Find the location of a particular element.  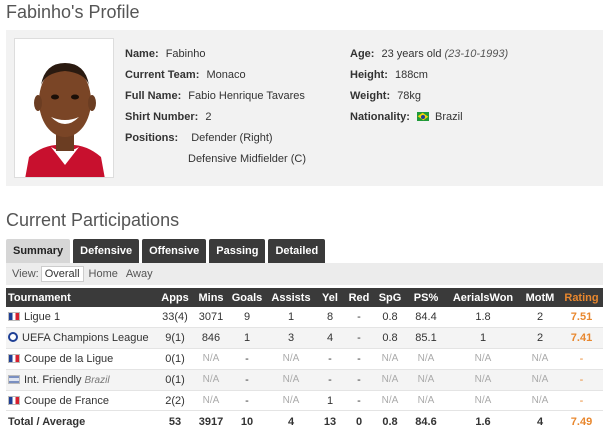

name-field: Name: Fabinho is located at coordinates (165, 54).